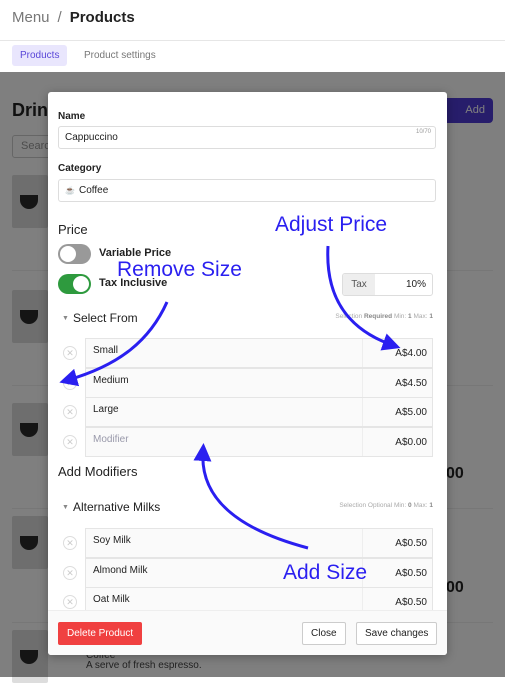 The width and height of the screenshot is (505, 683). What do you see at coordinates (251, 496) in the screenshot?
I see `add-size-arrow` at bounding box center [251, 496].